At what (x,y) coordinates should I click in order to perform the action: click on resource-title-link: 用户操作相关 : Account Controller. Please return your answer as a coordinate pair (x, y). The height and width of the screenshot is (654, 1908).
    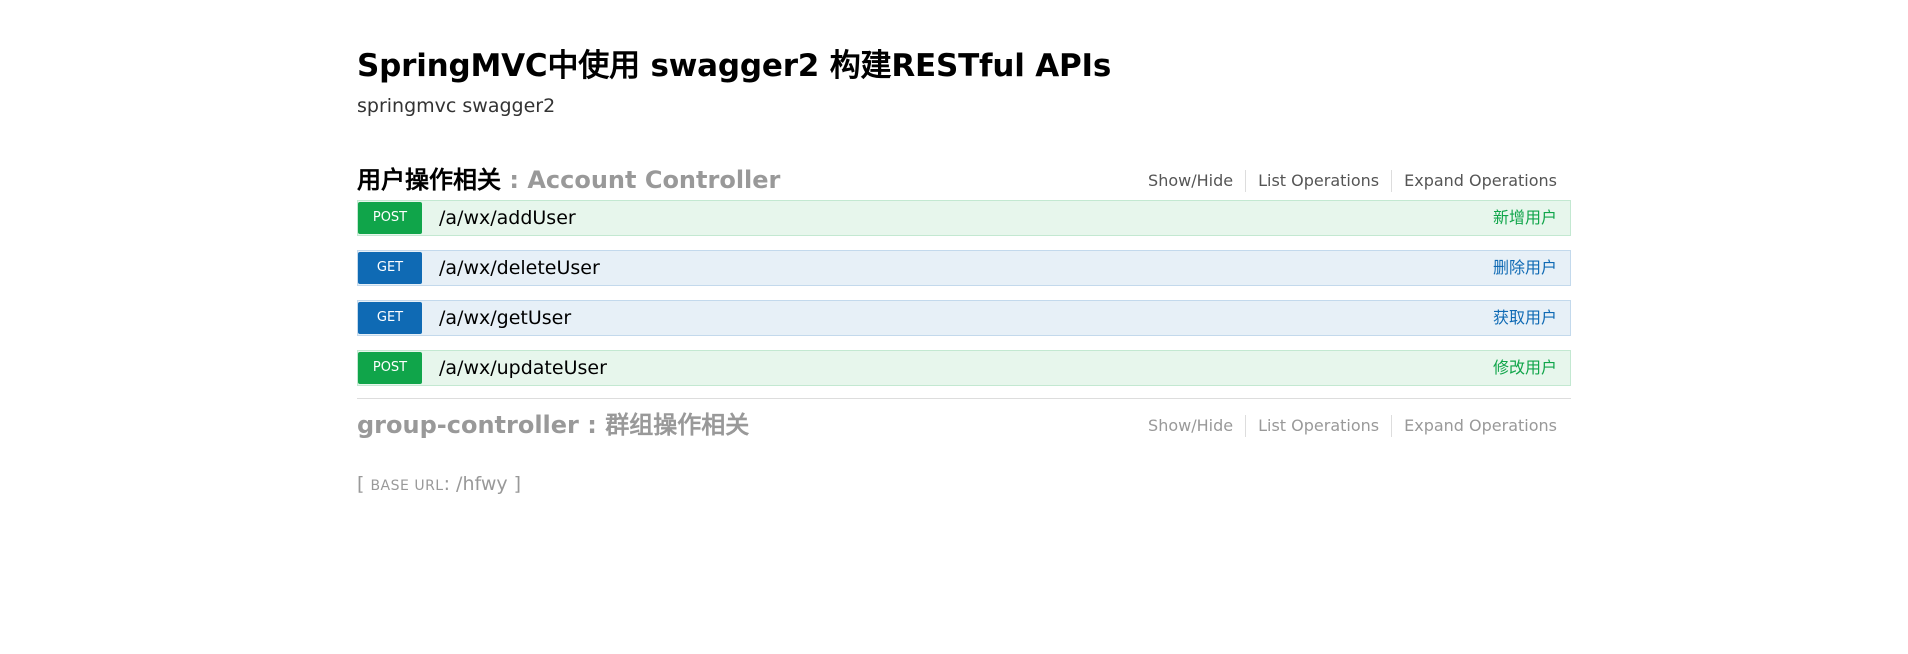
    Looking at the image, I should click on (568, 180).